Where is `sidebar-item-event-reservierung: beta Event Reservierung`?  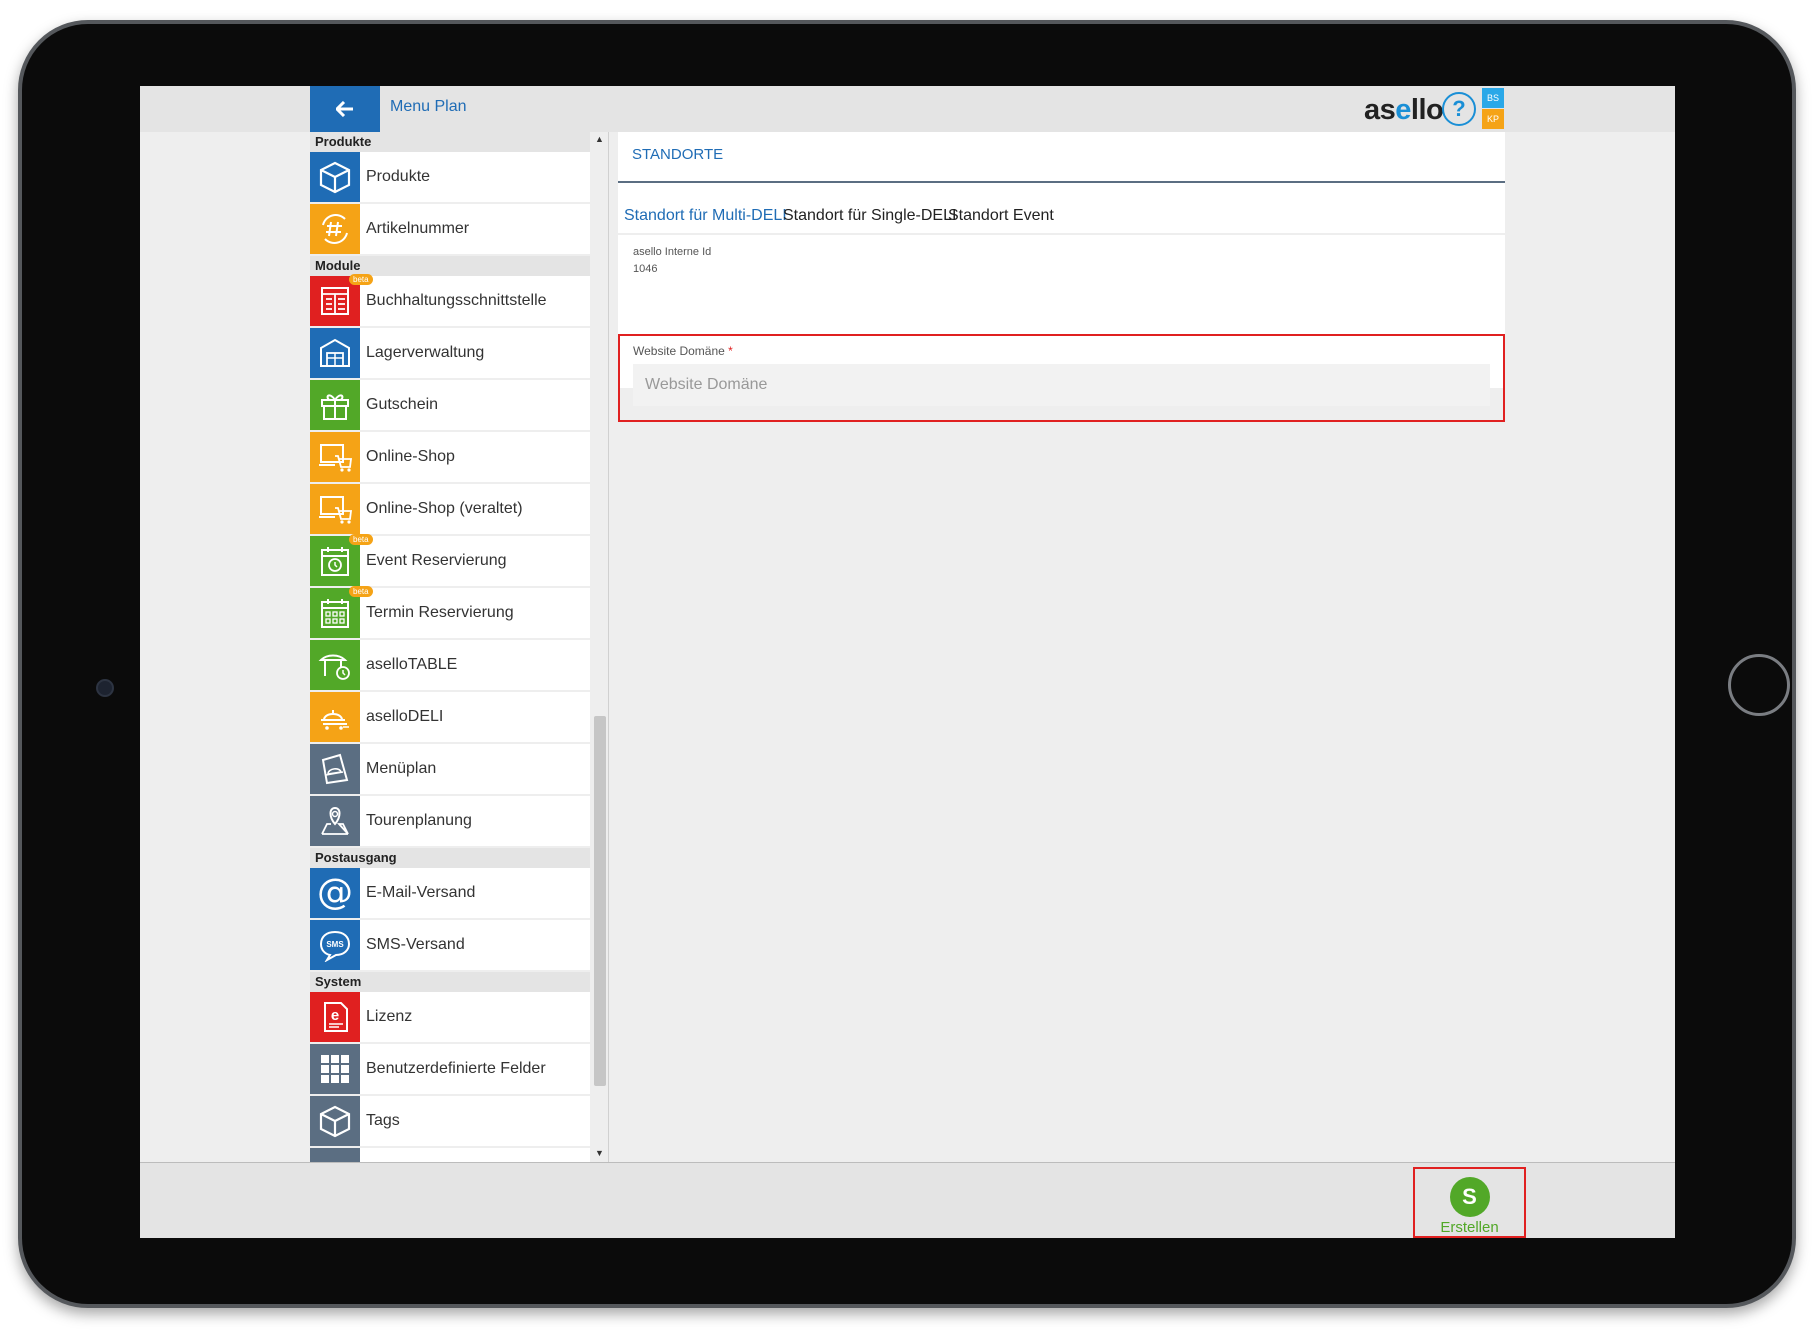 sidebar-item-event-reservierung: beta Event Reservierung is located at coordinates (450, 561).